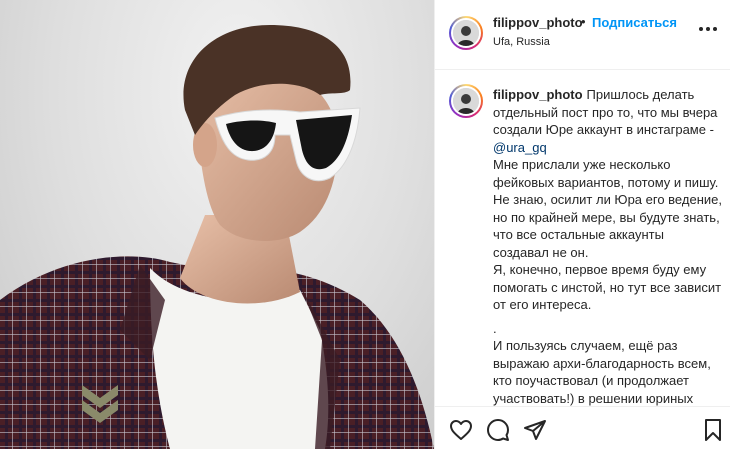 The image size is (730, 449). Describe the element at coordinates (634, 22) in the screenshot. I see `follow-button: Подписаться` at that location.